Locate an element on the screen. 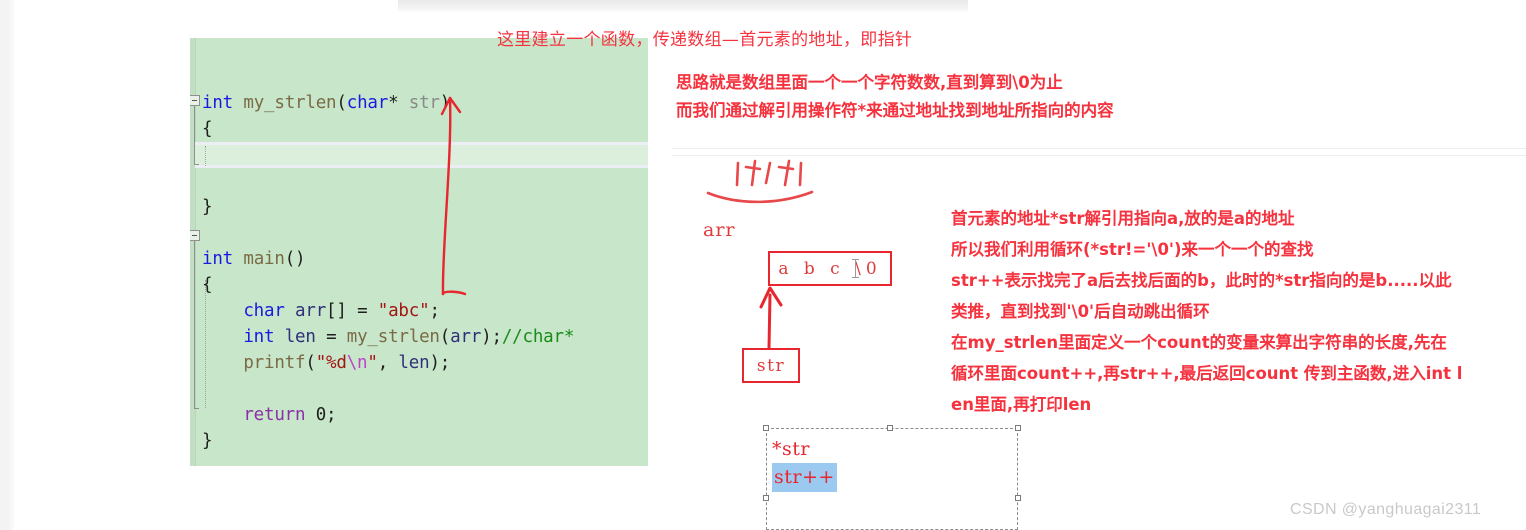  token-format-close: " is located at coordinates (372, 363).